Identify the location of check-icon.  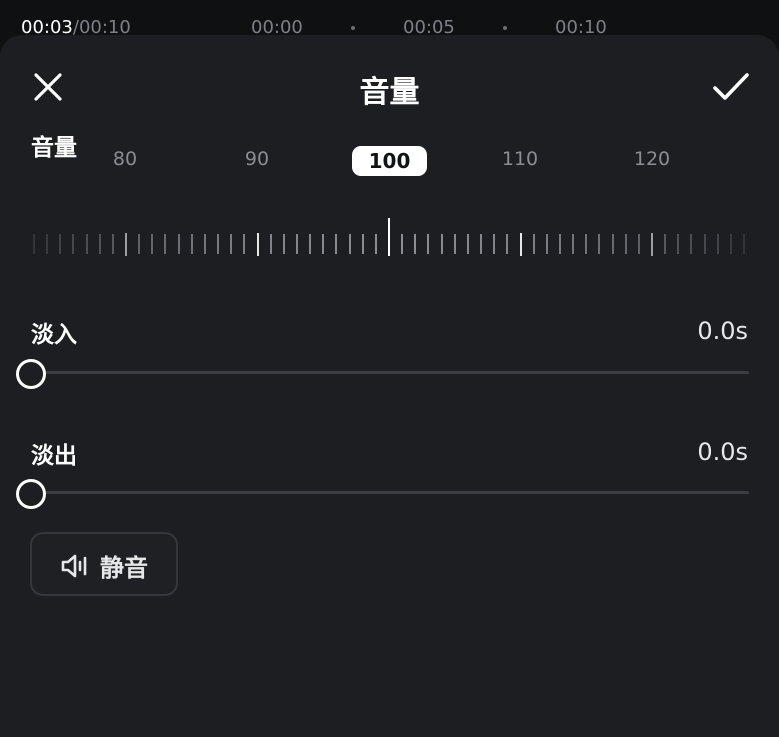
(731, 86).